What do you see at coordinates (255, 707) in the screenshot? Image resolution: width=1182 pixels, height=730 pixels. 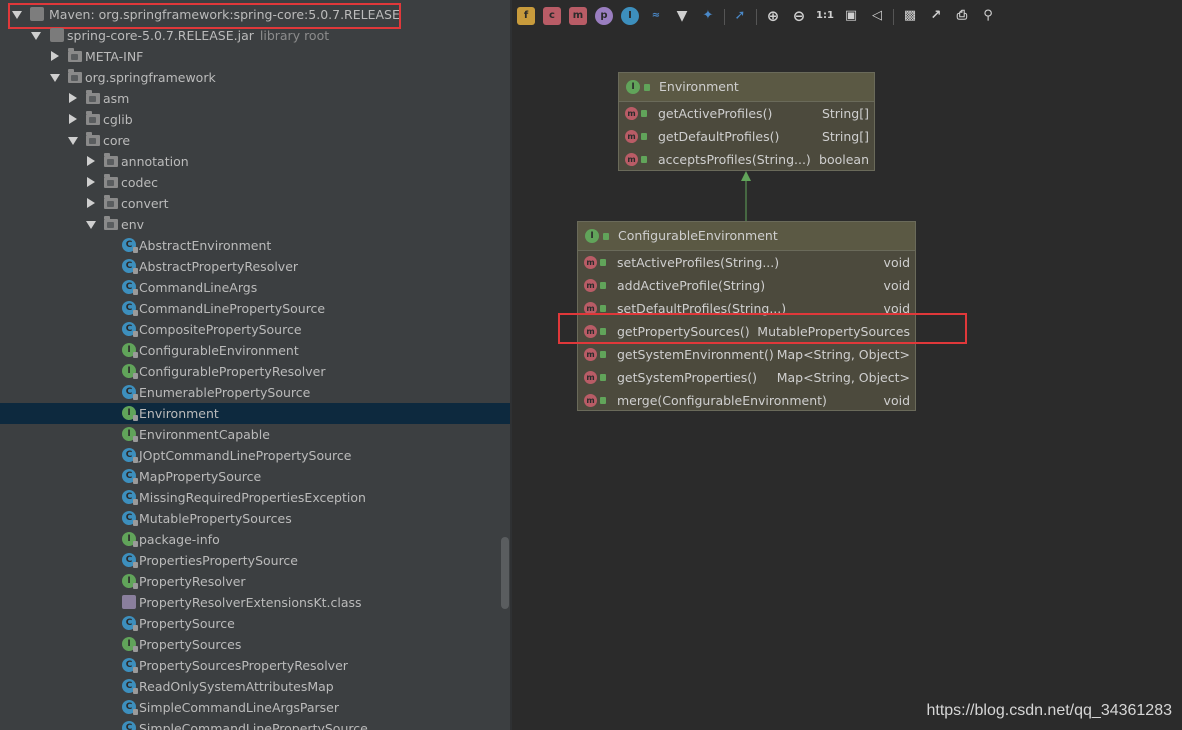 I see `tree-row-class: C SimpleCommandLineArgsParser` at bounding box center [255, 707].